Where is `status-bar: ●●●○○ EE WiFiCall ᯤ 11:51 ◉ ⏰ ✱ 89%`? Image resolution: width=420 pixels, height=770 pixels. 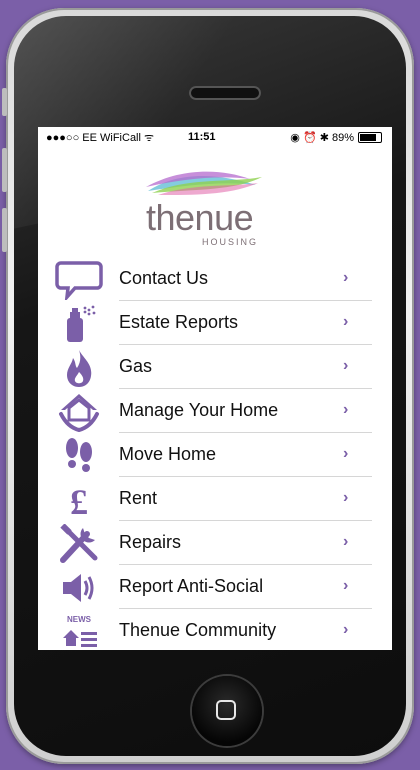
status-bar: ●●●○○ EE WiFiCall ᯤ 11:51 ◉ ⏰ ✱ 89% is located at coordinates (215, 137).